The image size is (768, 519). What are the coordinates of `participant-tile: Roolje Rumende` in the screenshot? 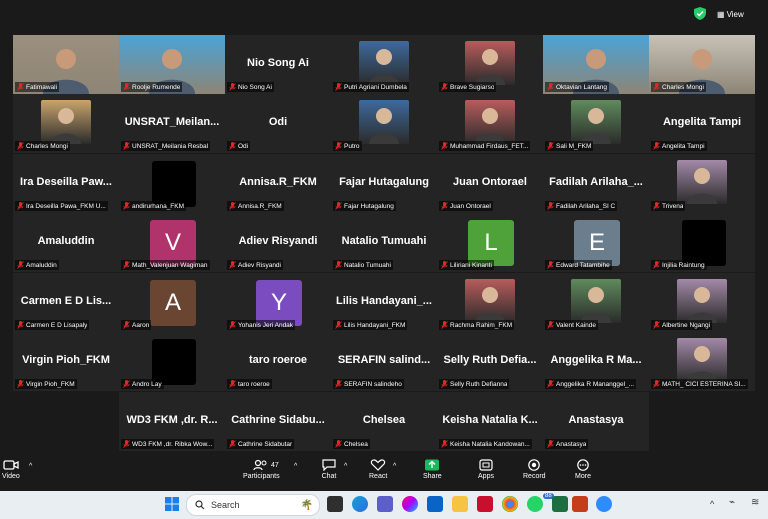 It's located at (172, 64).